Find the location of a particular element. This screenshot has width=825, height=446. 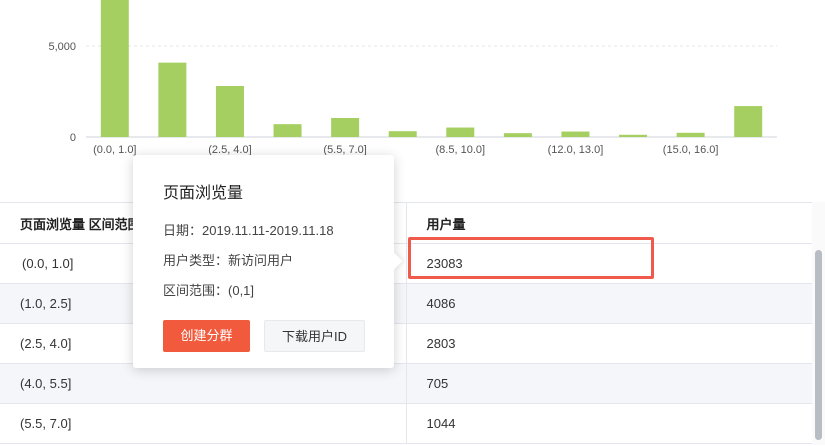

cell-users: 1044 is located at coordinates (609, 423).